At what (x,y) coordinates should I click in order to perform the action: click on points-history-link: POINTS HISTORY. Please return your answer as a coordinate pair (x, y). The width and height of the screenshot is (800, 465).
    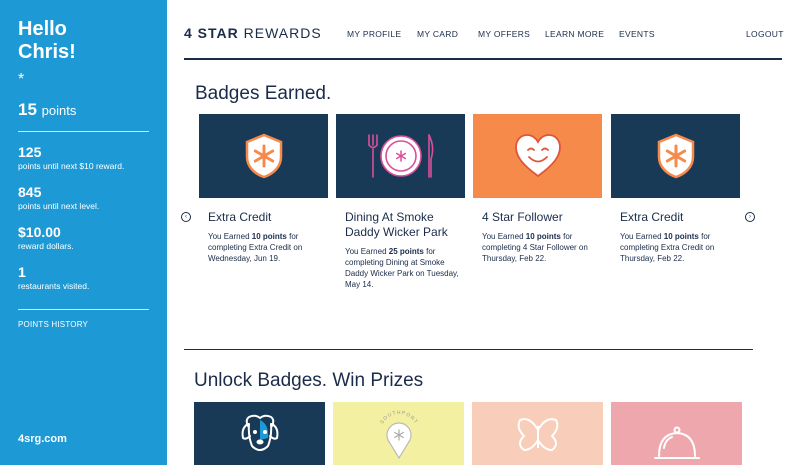
    Looking at the image, I should click on (83, 324).